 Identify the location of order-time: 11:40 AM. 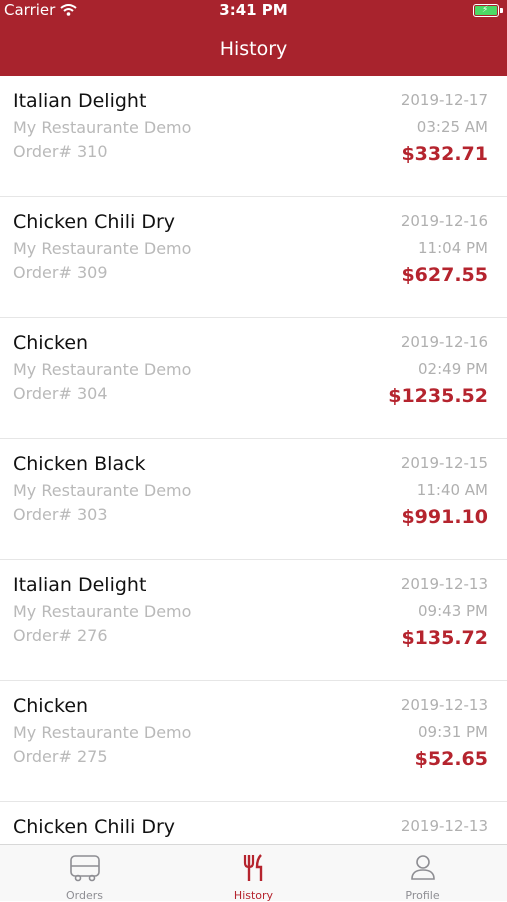
(452, 490).